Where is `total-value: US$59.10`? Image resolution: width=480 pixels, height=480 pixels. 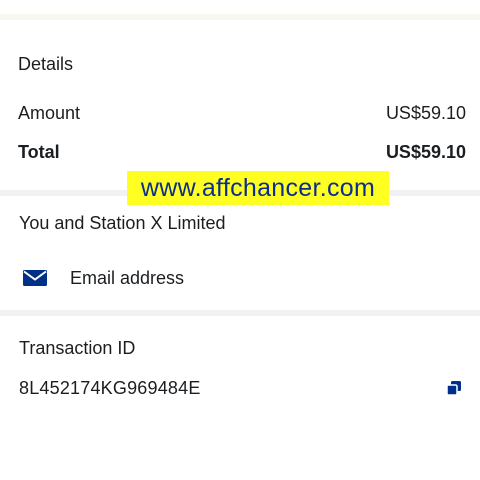
total-value: US$59.10 is located at coordinates (425, 152).